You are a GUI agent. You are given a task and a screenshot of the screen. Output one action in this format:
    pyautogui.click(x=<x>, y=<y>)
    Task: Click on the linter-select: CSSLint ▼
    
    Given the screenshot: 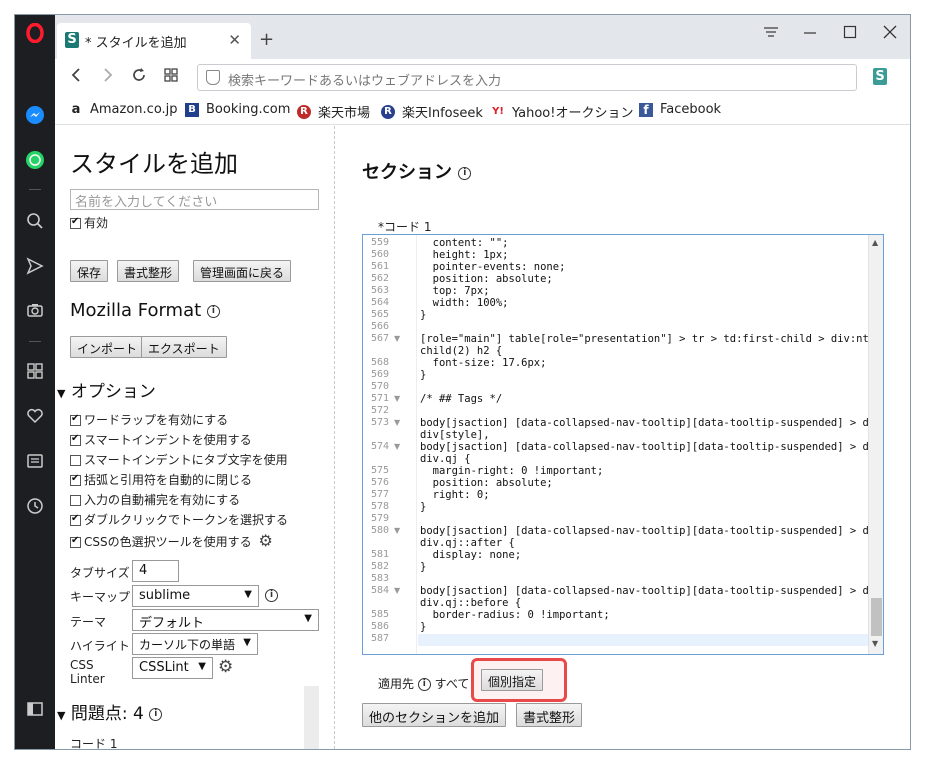 What is the action you would take?
    pyautogui.click(x=172, y=668)
    